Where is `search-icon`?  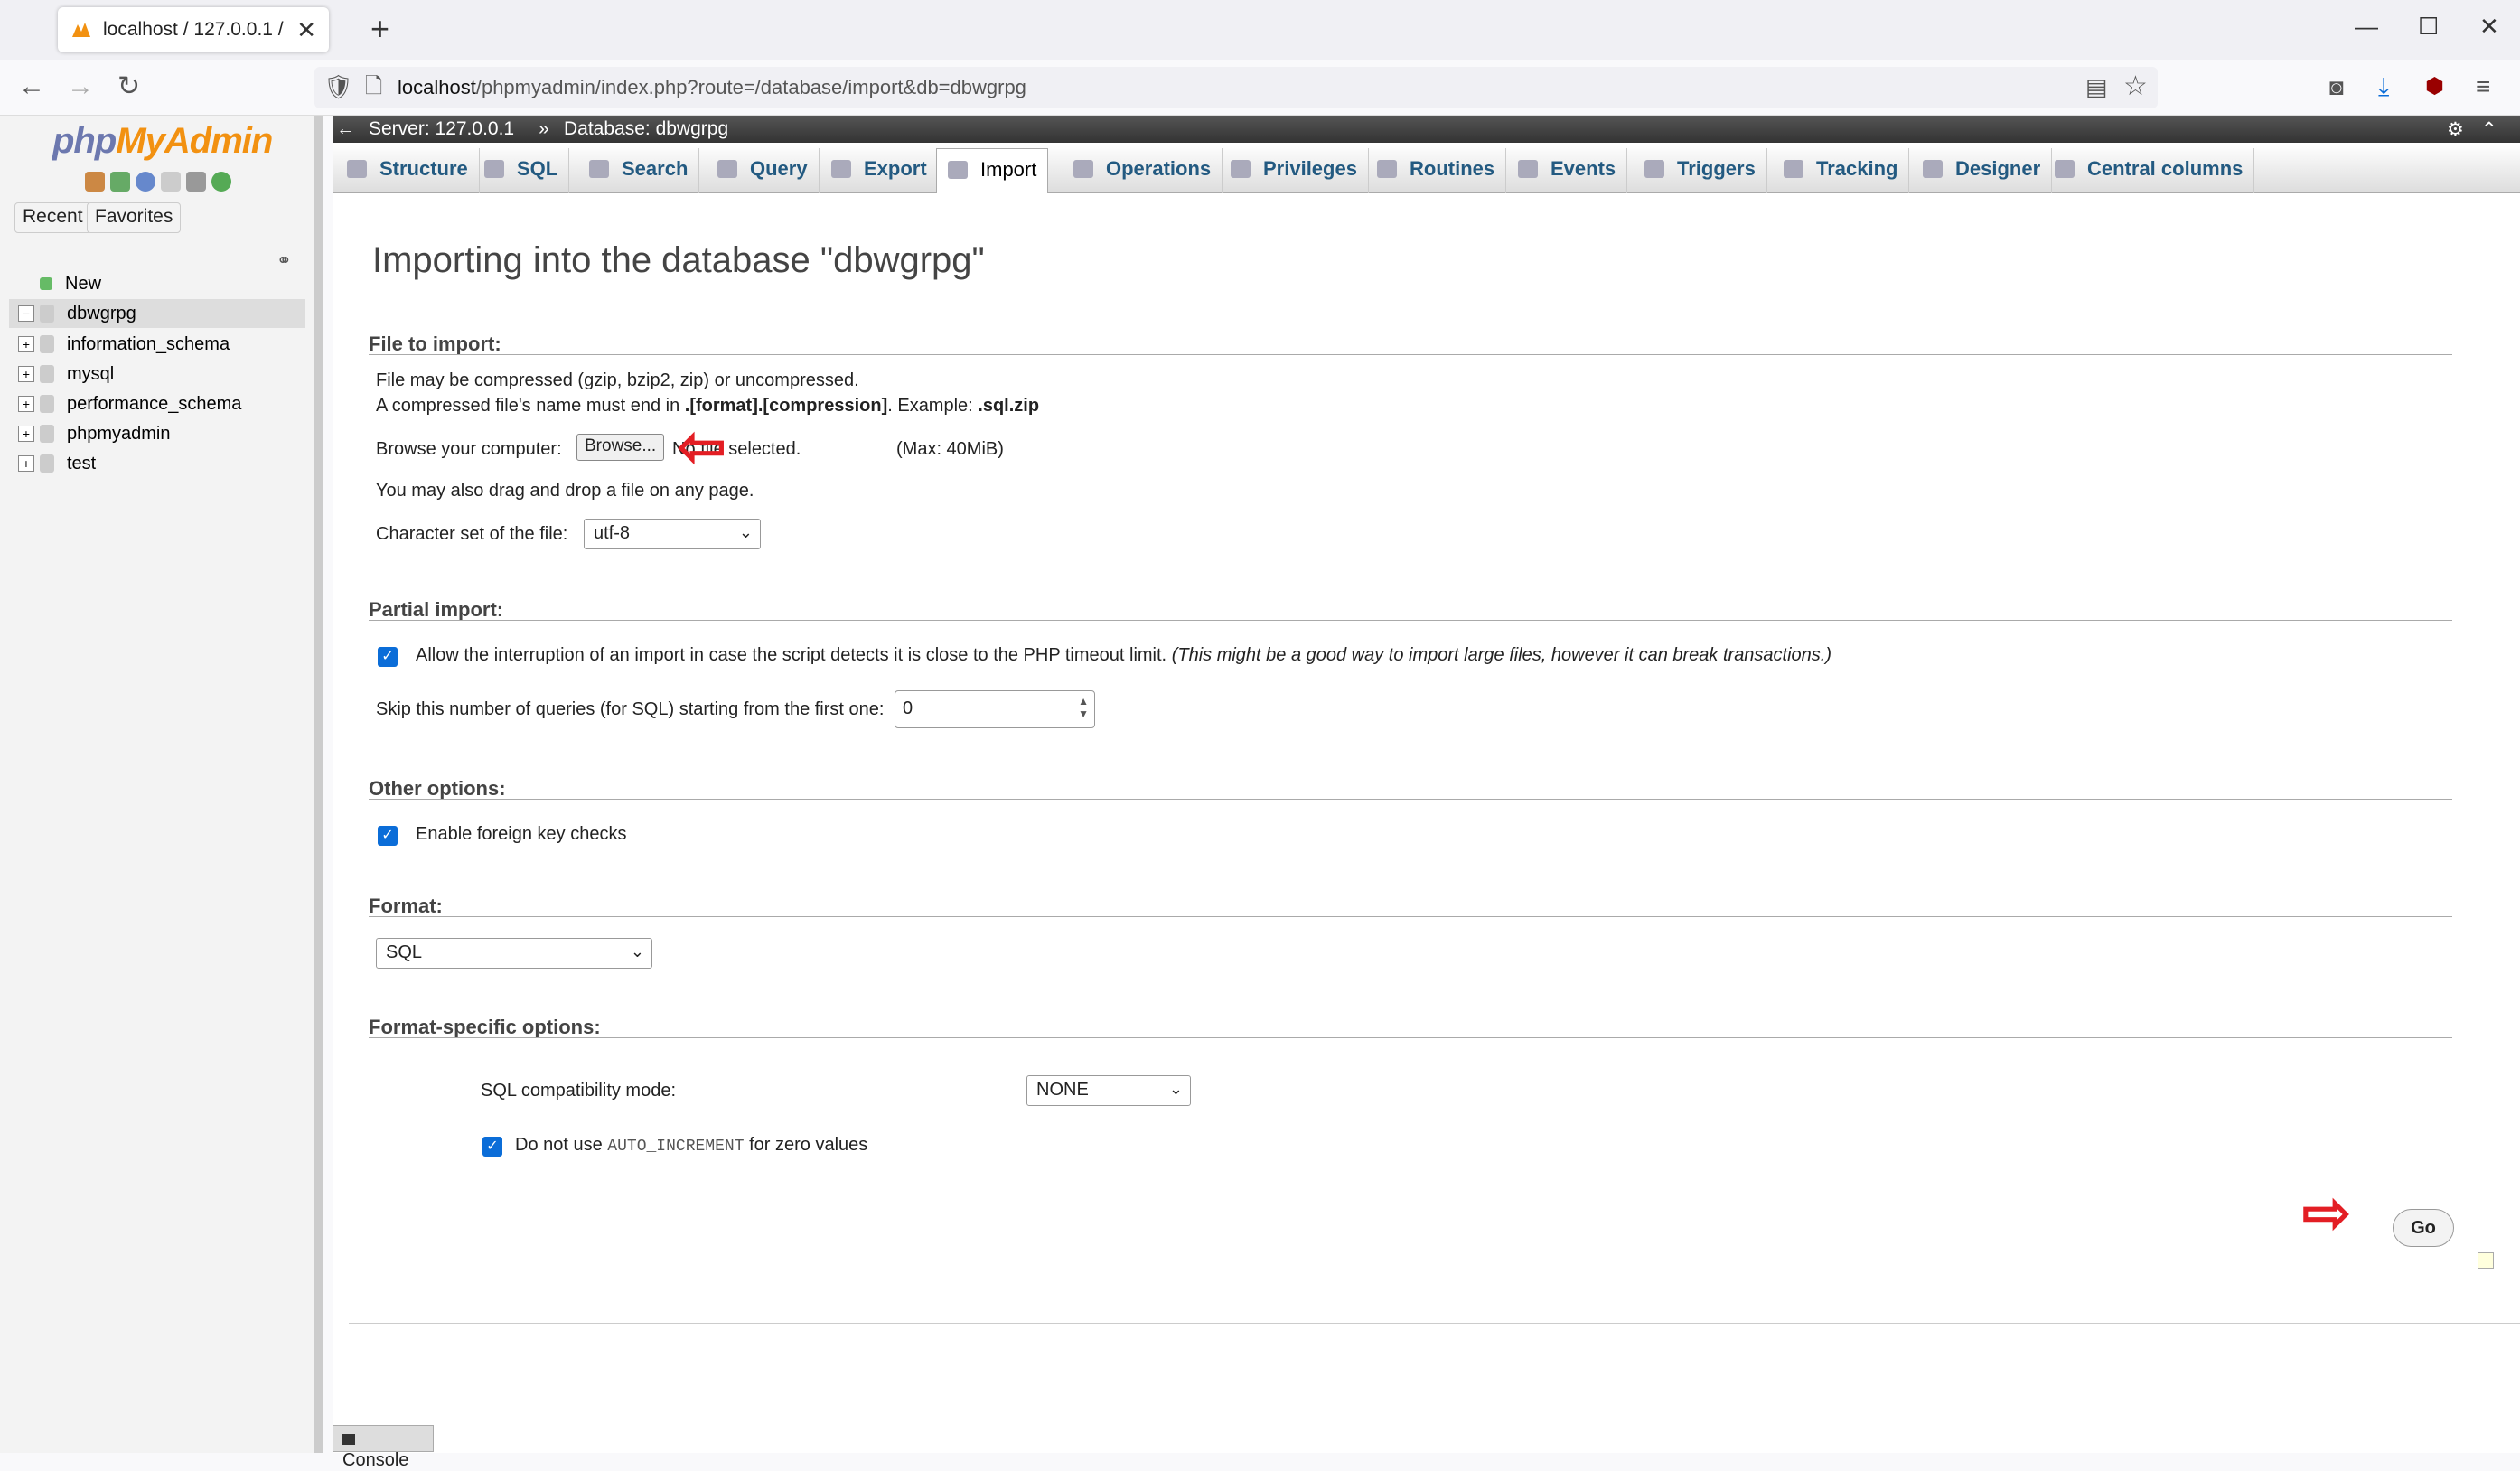
search-icon is located at coordinates (599, 169).